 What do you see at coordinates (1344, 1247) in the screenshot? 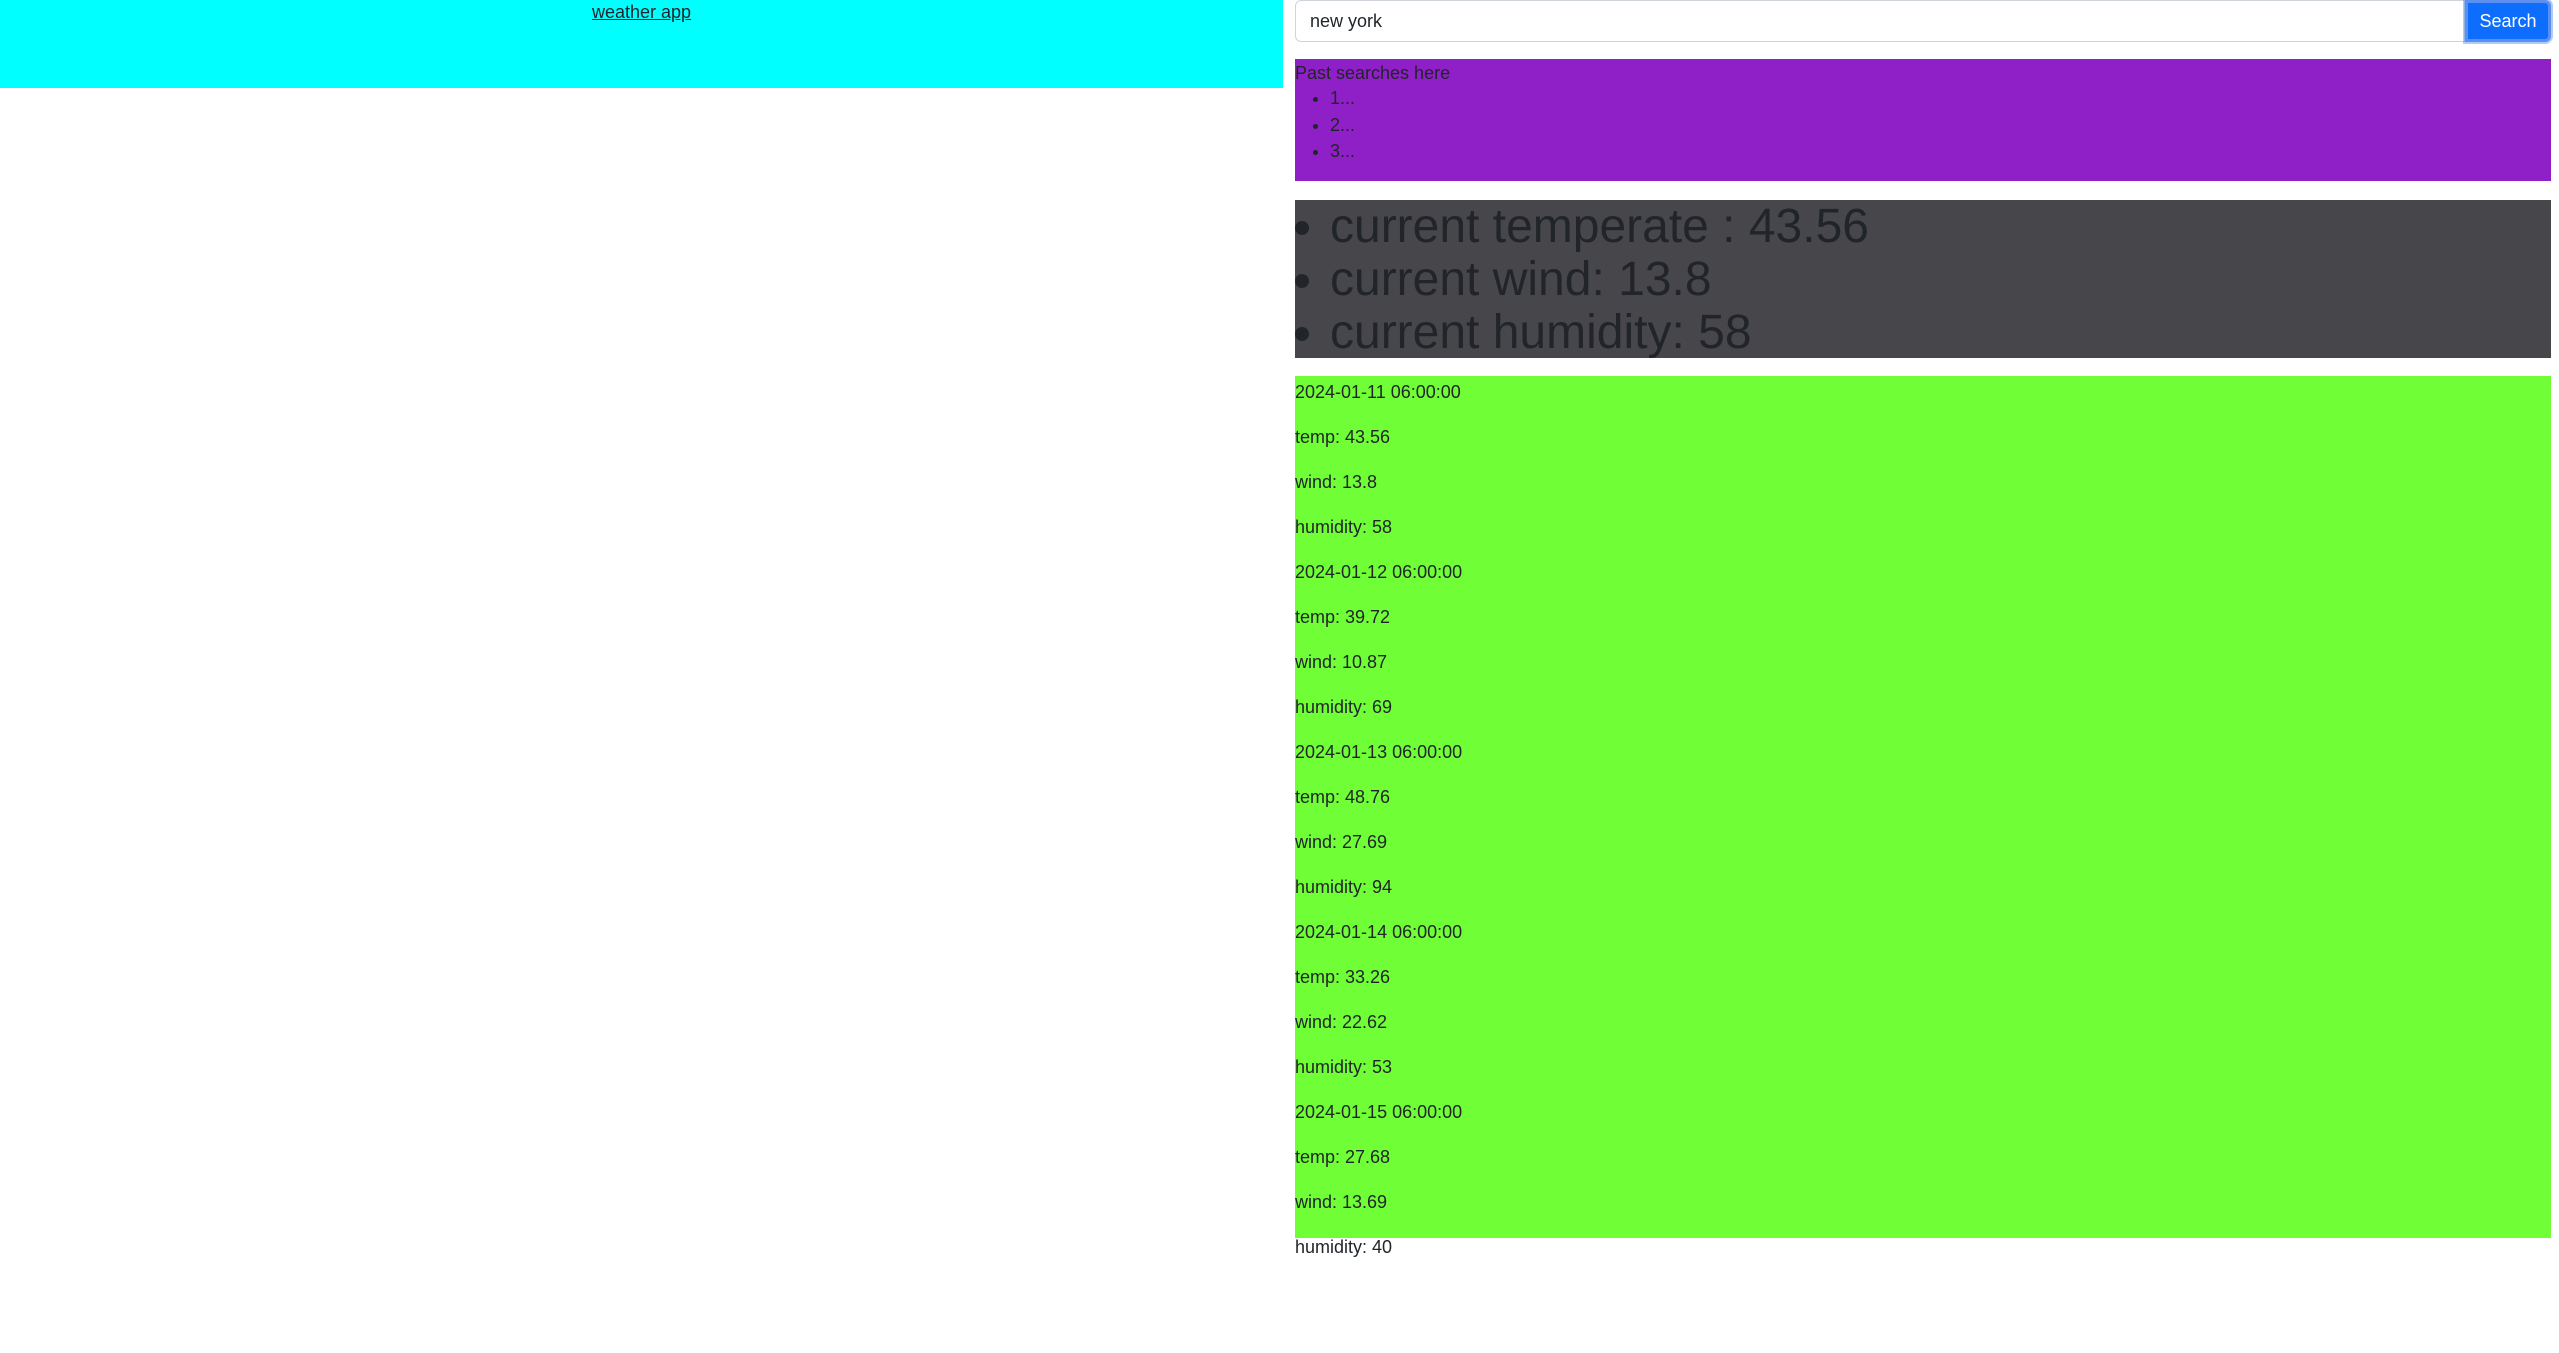
I see `forecast-humidity: humidity: 40` at bounding box center [1344, 1247].